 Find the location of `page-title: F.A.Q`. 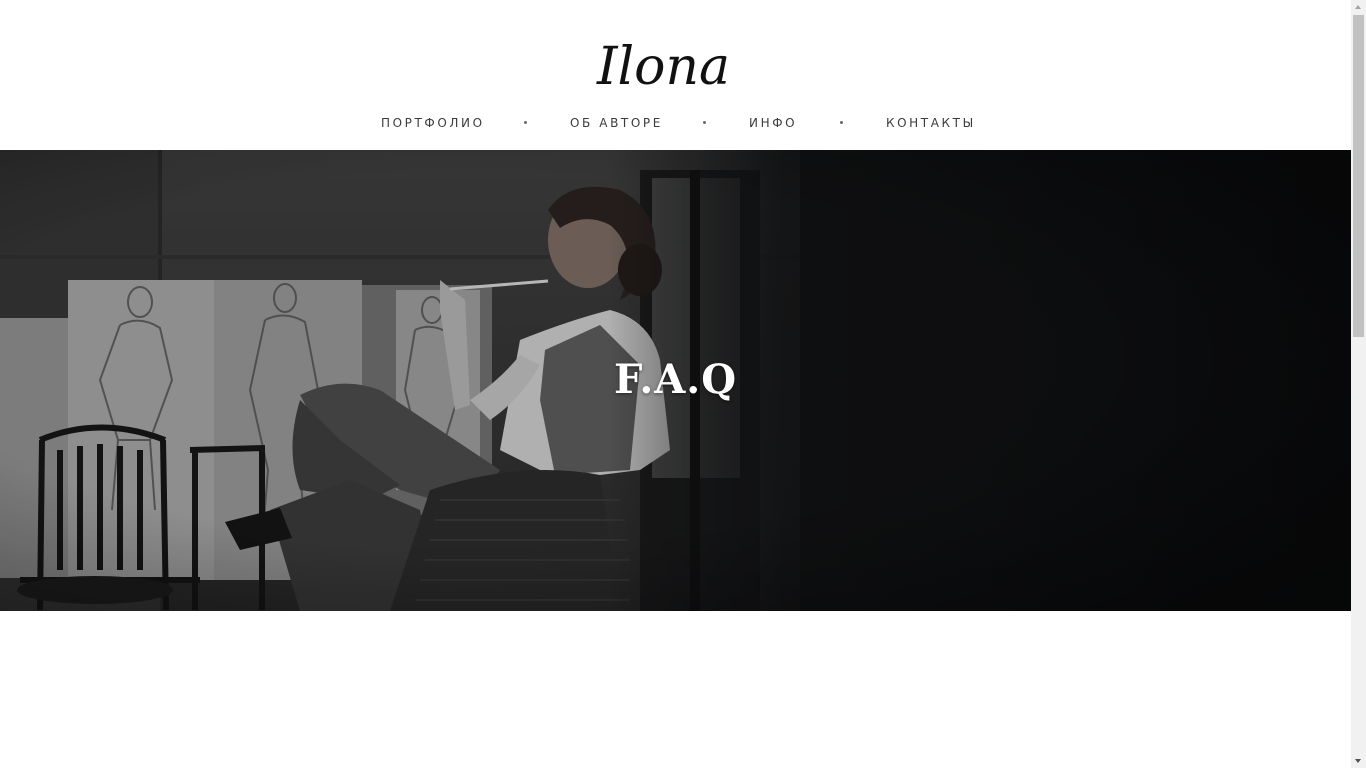

page-title: F.A.Q is located at coordinates (675, 379).